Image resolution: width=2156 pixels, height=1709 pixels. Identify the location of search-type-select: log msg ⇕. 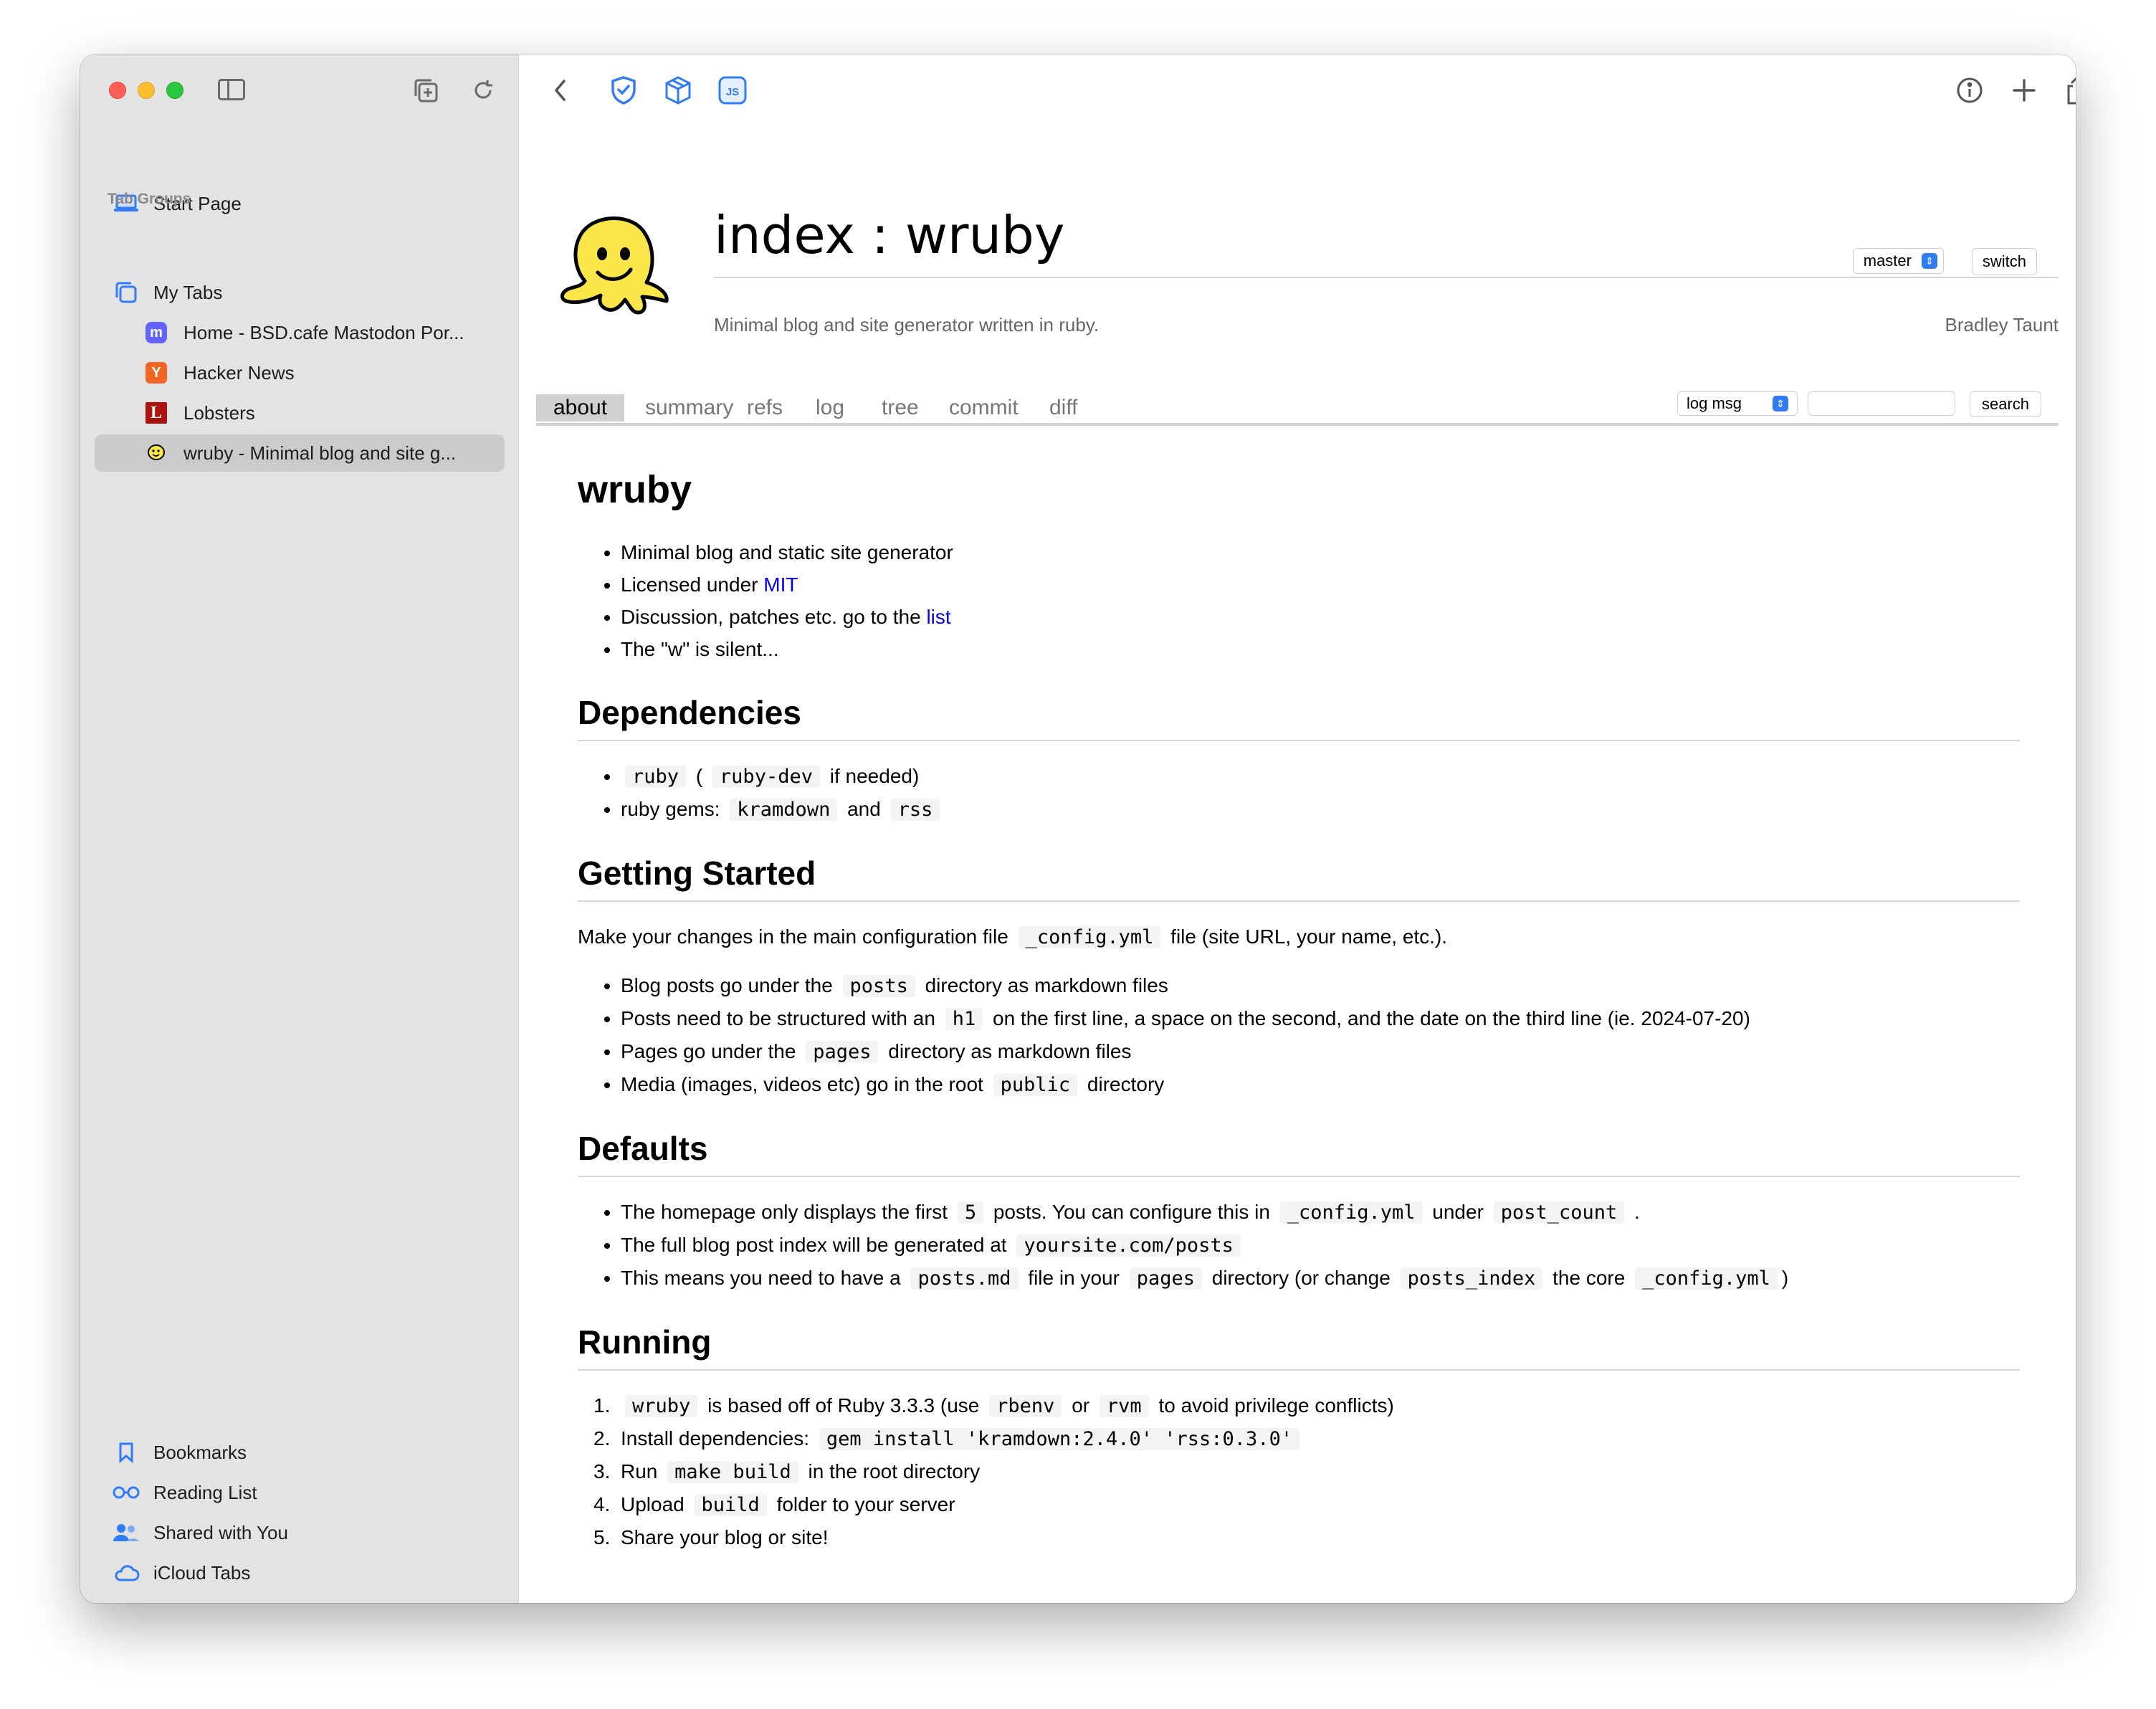
(1737, 403).